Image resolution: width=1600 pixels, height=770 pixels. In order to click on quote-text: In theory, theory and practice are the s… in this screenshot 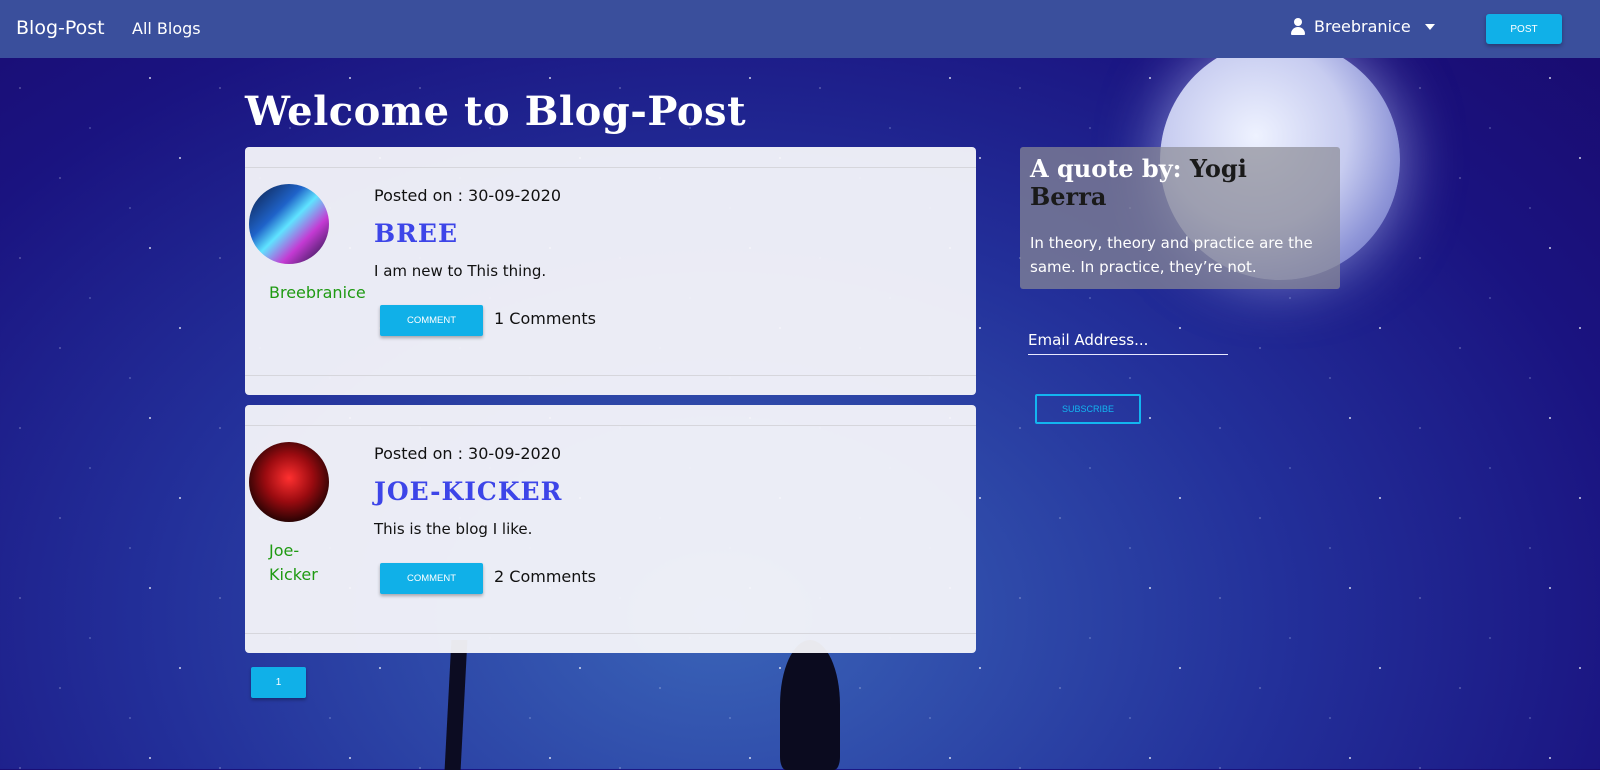, I will do `click(1171, 255)`.